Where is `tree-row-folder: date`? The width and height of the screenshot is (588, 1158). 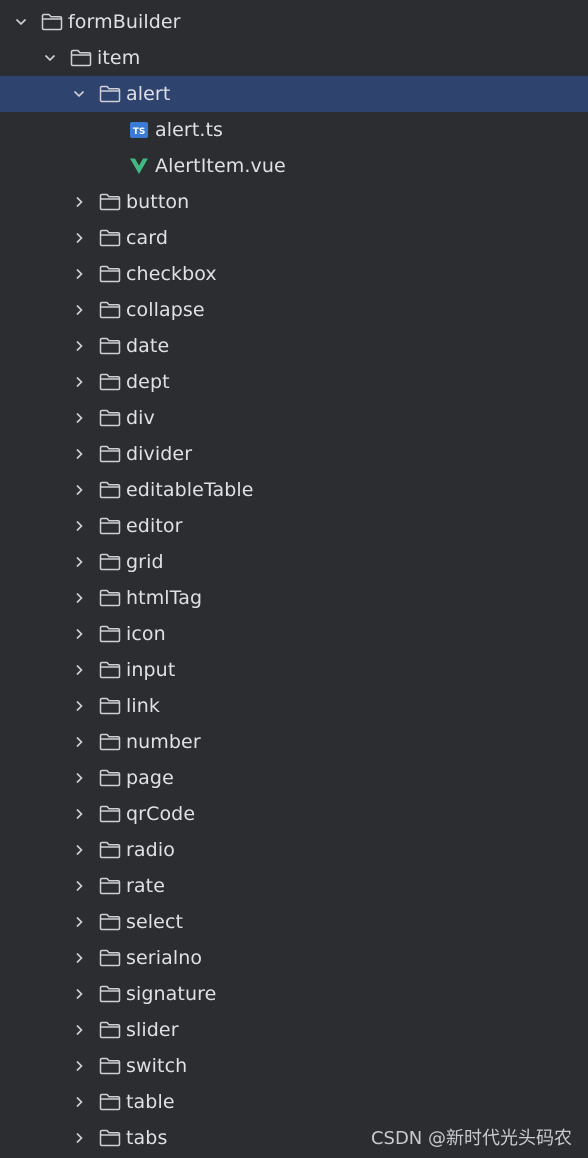 tree-row-folder: date is located at coordinates (294, 346).